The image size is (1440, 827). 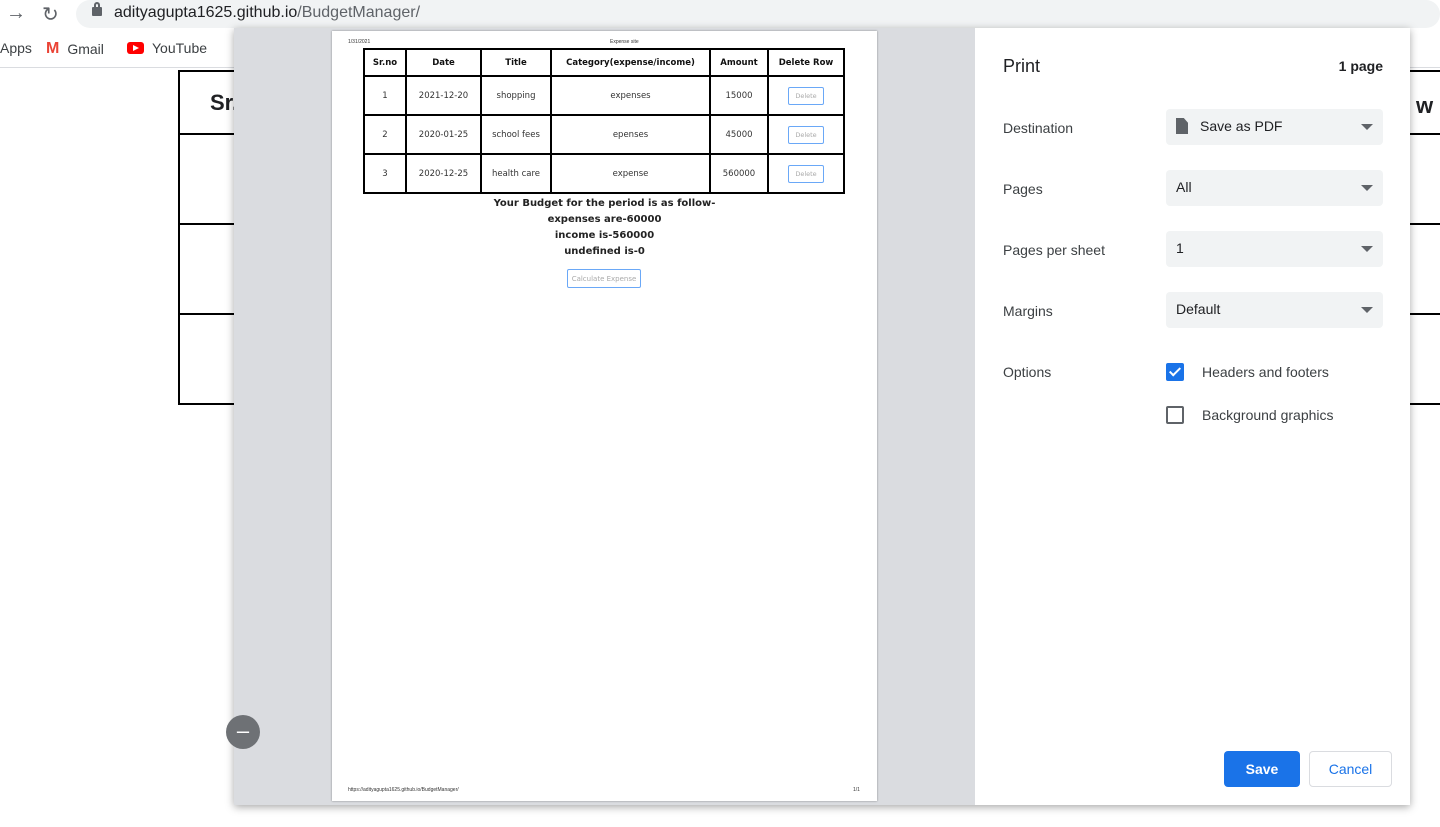 What do you see at coordinates (1268, 415) in the screenshot?
I see `background-graphics-label: Background graphics` at bounding box center [1268, 415].